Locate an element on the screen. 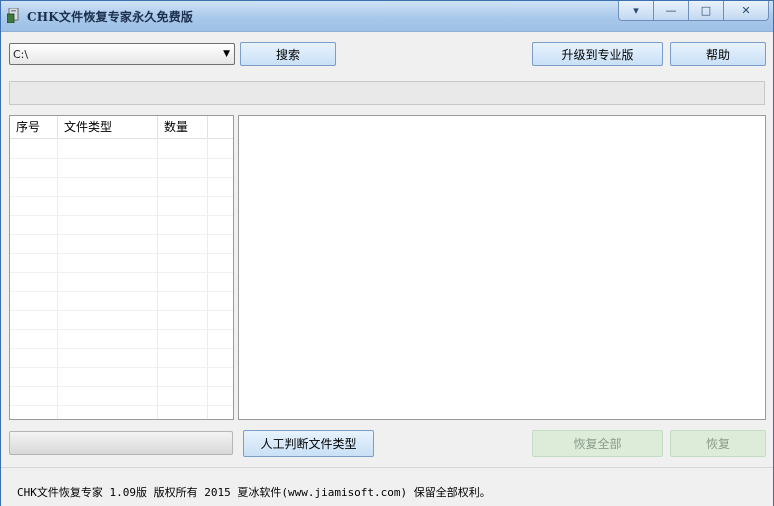  dropdown-arrow-icon: ▼ is located at coordinates (226, 54).